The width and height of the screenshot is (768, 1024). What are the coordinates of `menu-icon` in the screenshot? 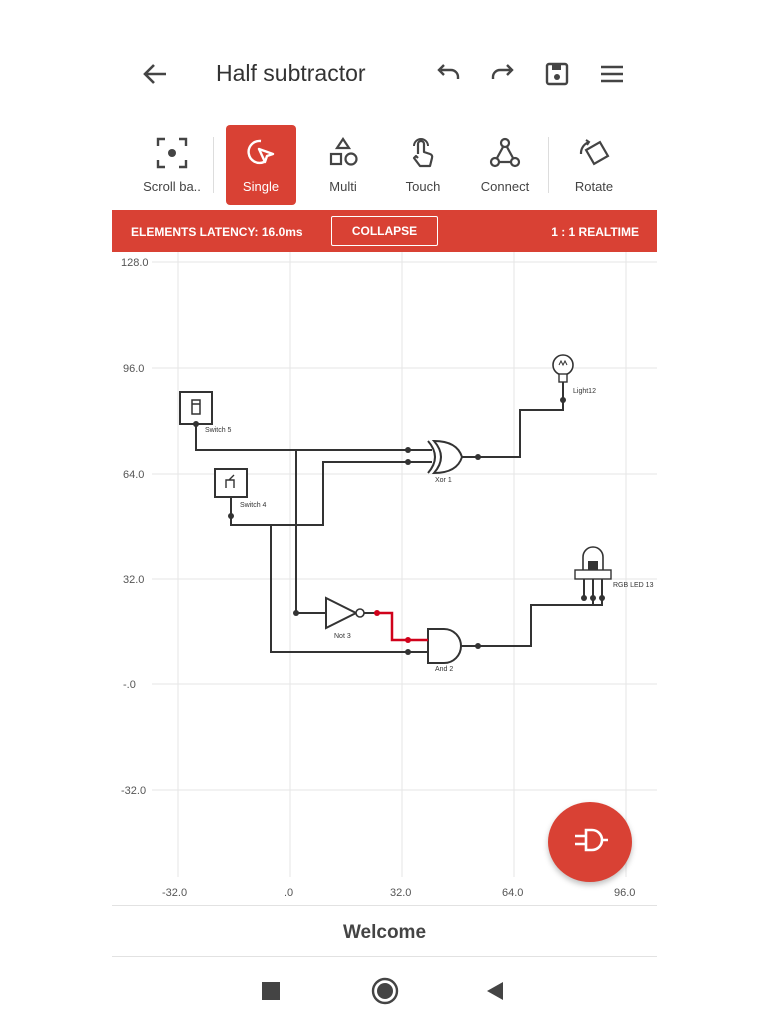 It's located at (612, 74).